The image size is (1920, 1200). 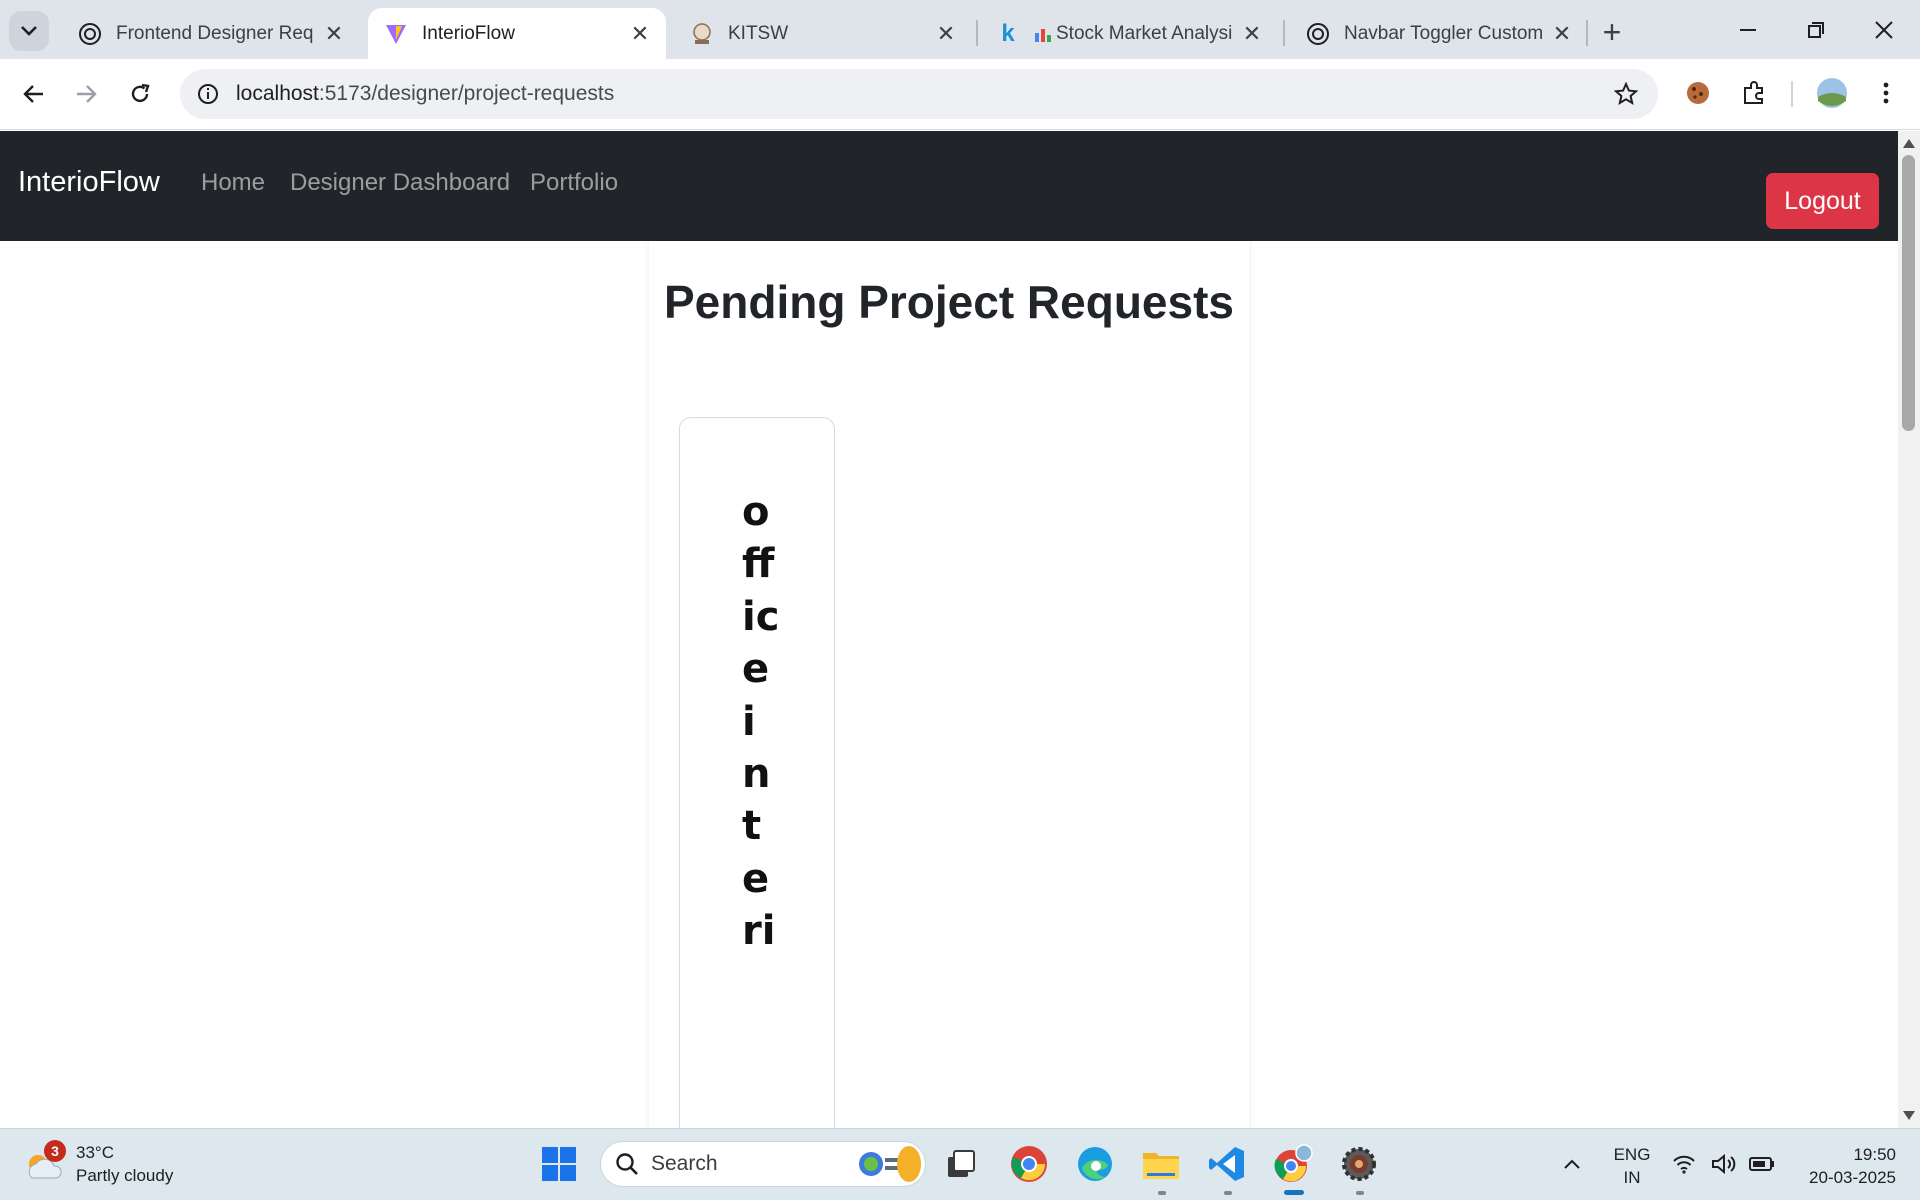 I want to click on task-view-icon, so click(x=961, y=1164).